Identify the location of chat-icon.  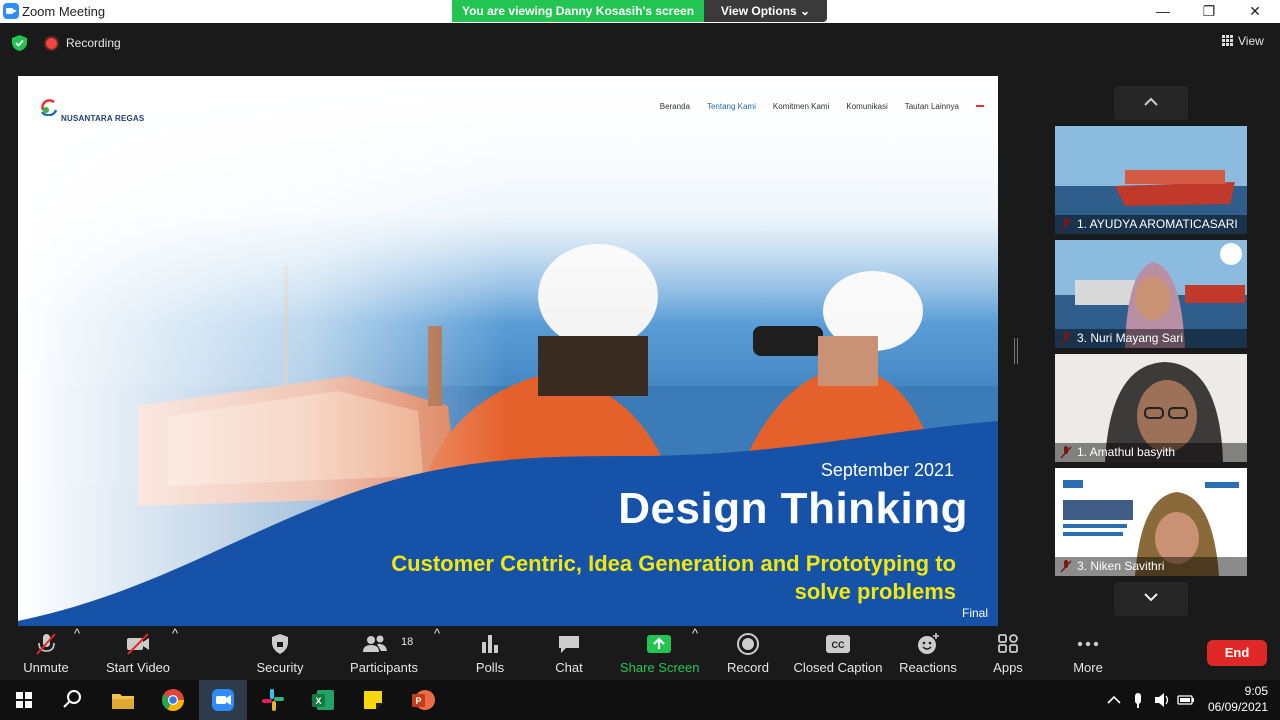
(569, 644).